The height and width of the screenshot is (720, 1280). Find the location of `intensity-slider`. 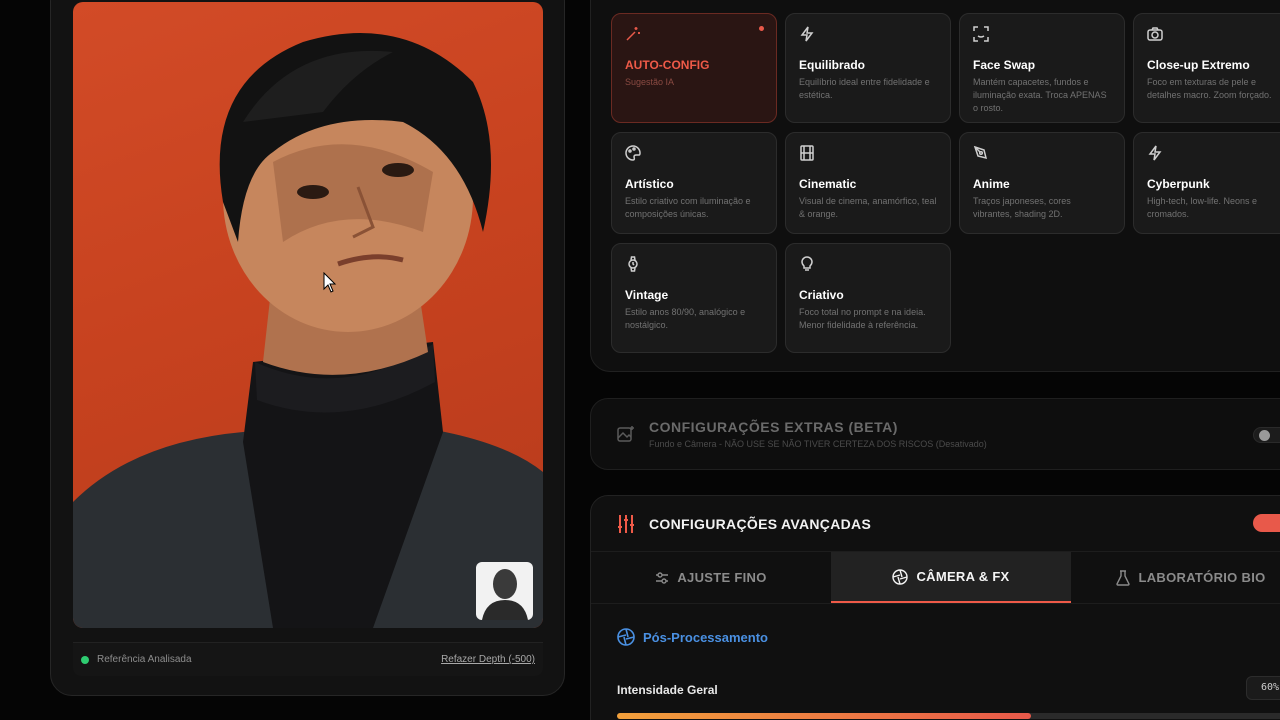

intensity-slider is located at coordinates (948, 716).